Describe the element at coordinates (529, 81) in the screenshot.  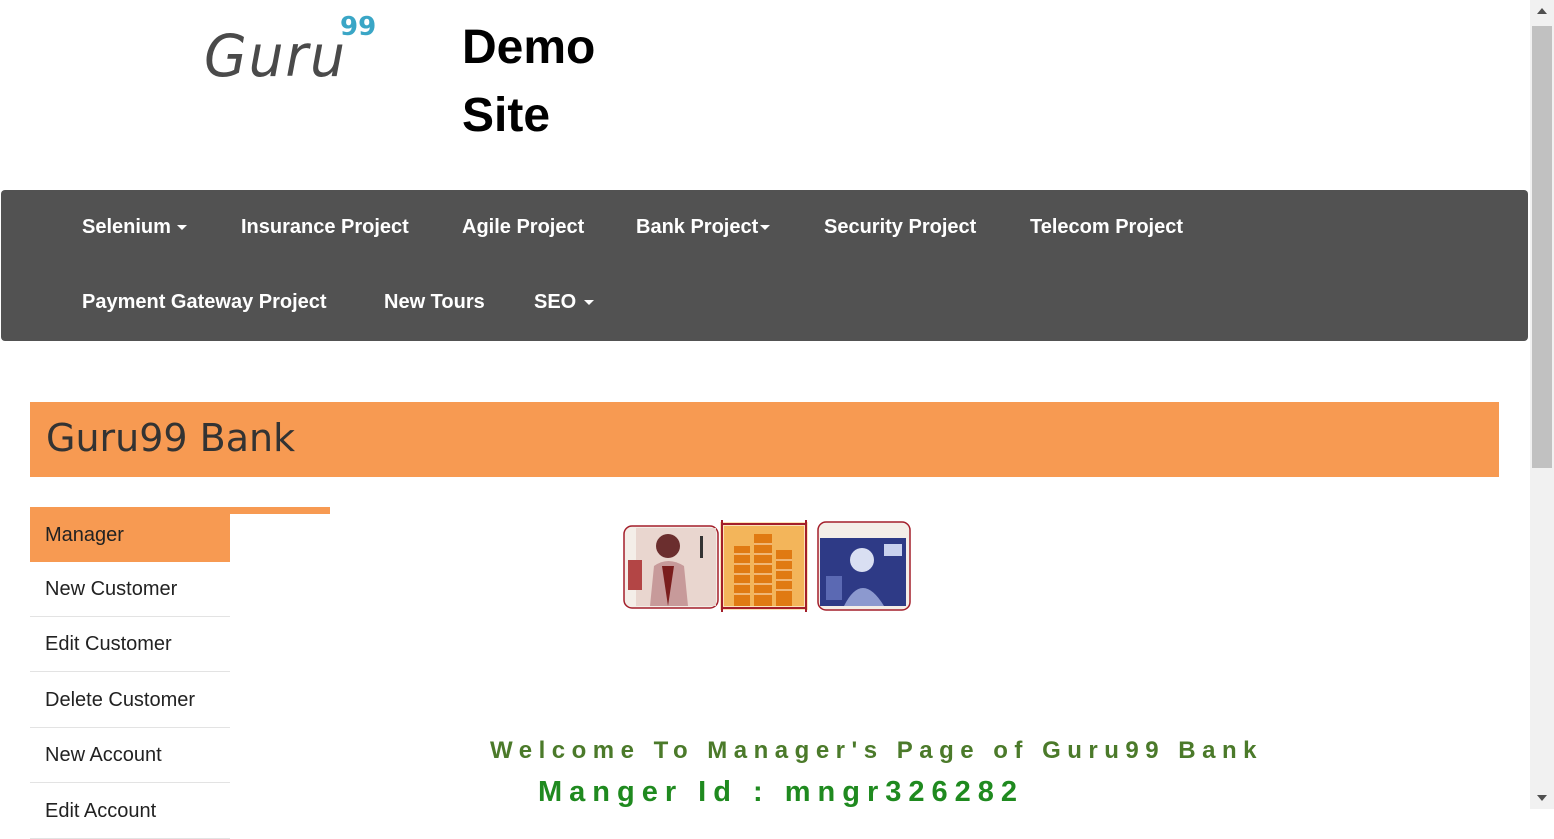
I see `site-title: Demo Site` at that location.